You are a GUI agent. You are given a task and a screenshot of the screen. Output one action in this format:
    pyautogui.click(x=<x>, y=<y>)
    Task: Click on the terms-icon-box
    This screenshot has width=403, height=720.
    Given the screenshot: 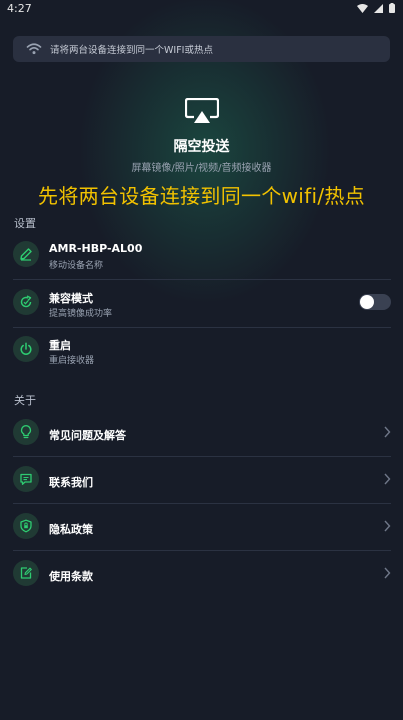 What is the action you would take?
    pyautogui.click(x=26, y=573)
    